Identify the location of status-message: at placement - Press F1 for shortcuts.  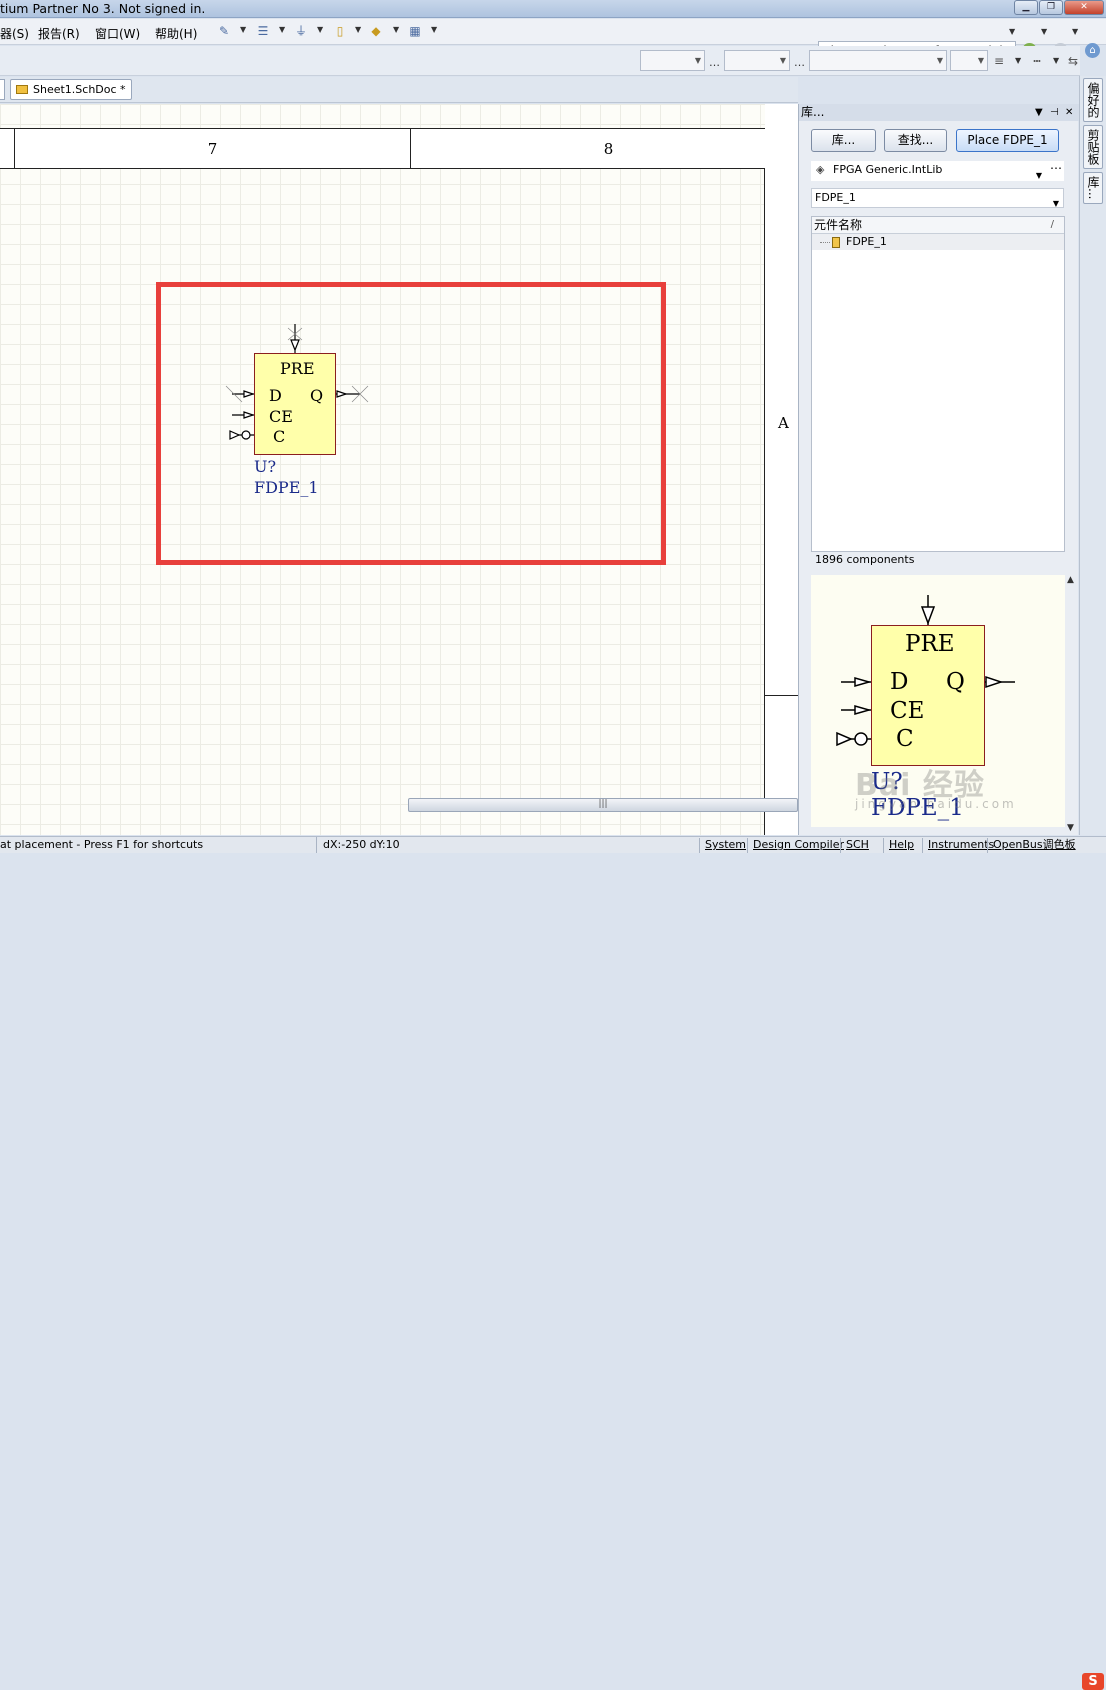
(102, 844).